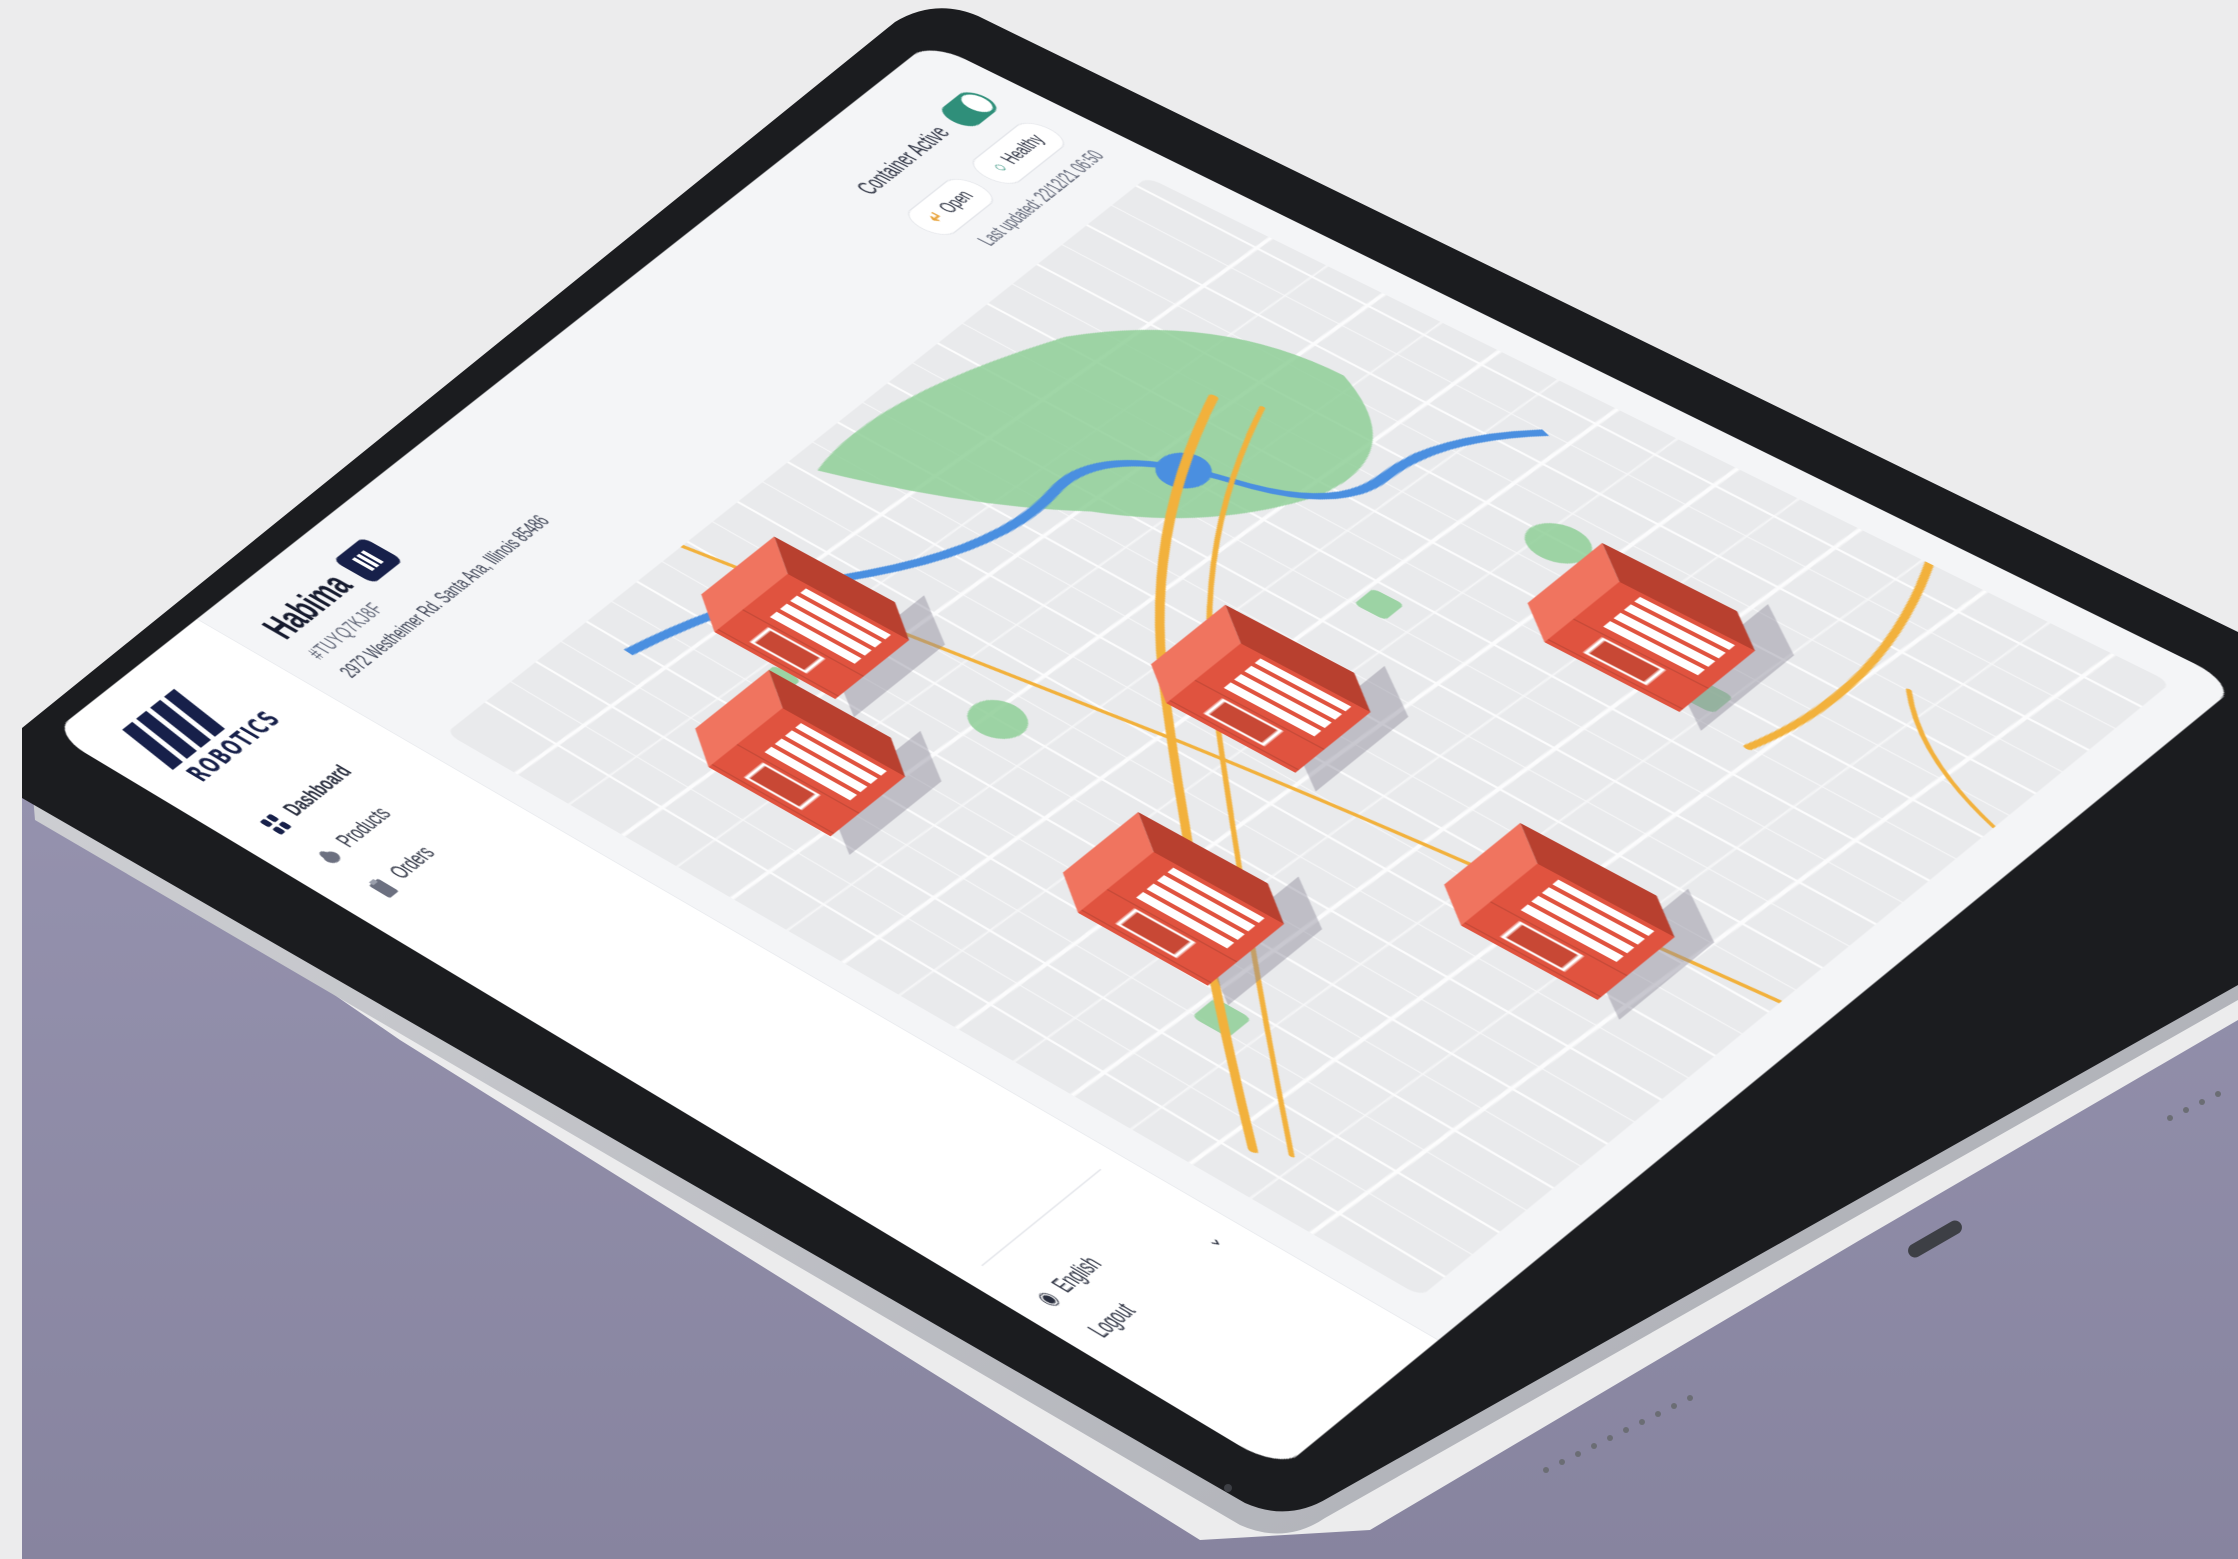 This screenshot has height=1559, width=2238. Describe the element at coordinates (367, 560) in the screenshot. I see `container-icon` at that location.